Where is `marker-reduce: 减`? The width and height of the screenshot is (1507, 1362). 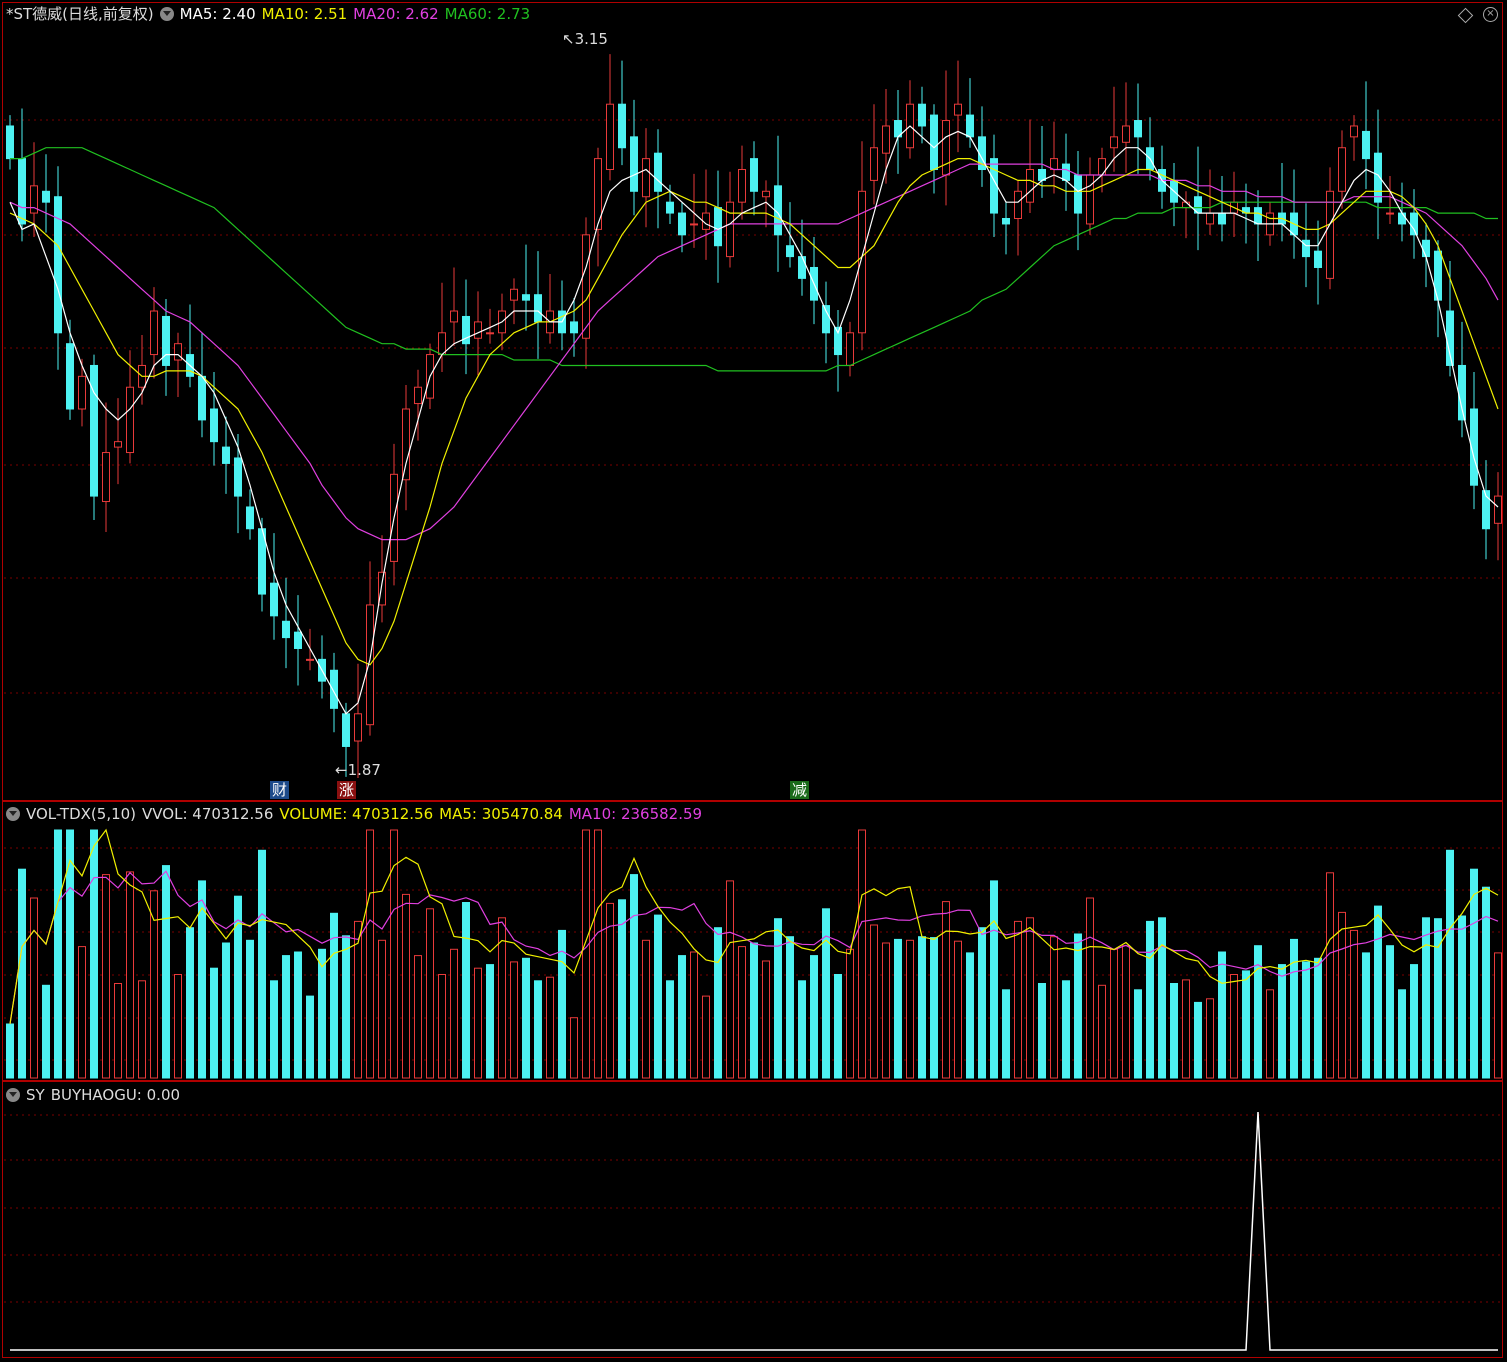 marker-reduce: 减 is located at coordinates (800, 790).